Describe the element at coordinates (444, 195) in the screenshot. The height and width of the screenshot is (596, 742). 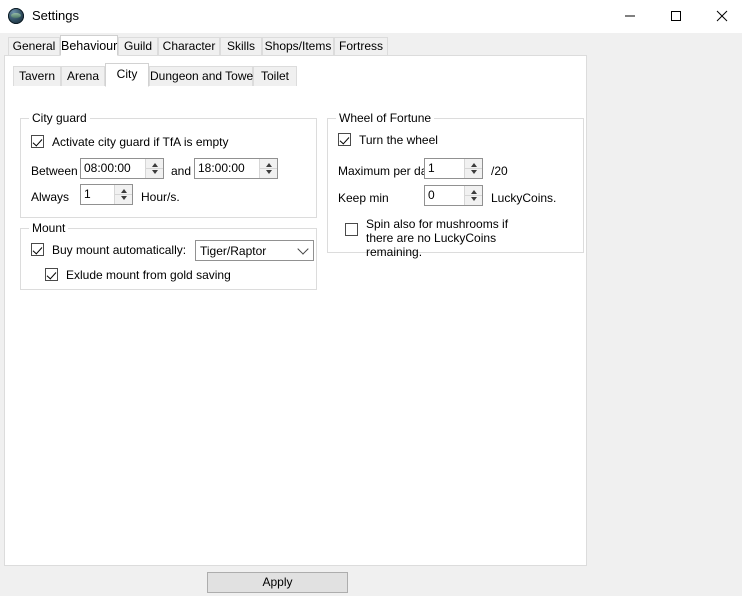
I see `keep-min-value: 0` at that location.